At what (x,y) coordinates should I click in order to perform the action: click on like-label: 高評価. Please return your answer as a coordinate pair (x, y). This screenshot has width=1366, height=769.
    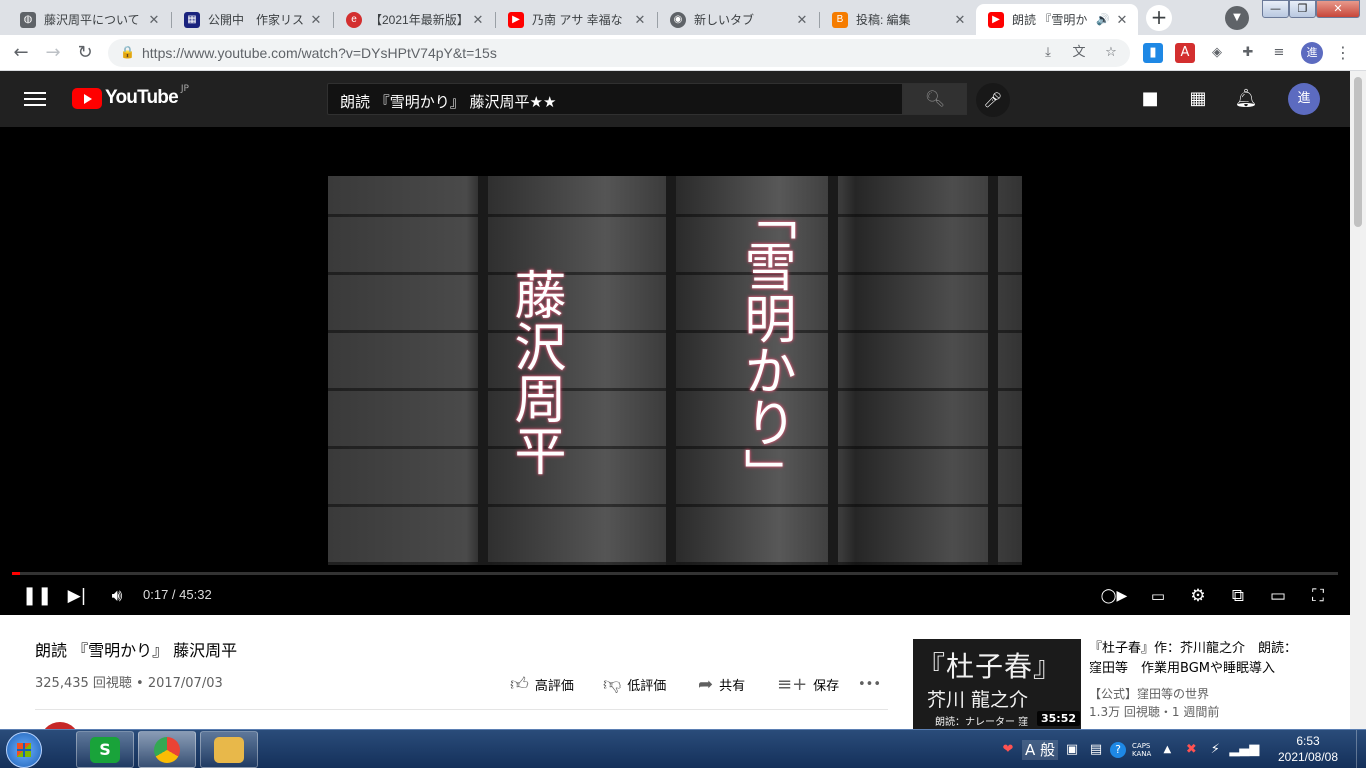
    Looking at the image, I should click on (554, 686).